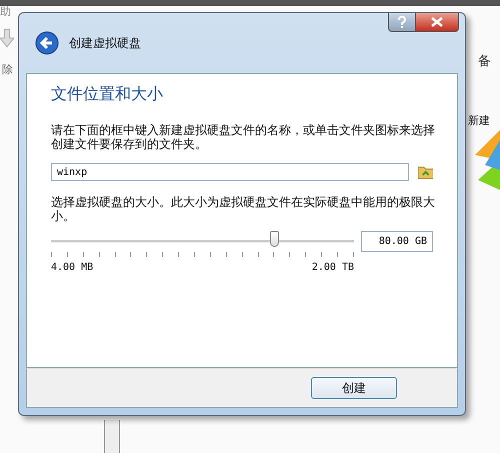  What do you see at coordinates (5, 11) in the screenshot?
I see `menu-text: 助` at bounding box center [5, 11].